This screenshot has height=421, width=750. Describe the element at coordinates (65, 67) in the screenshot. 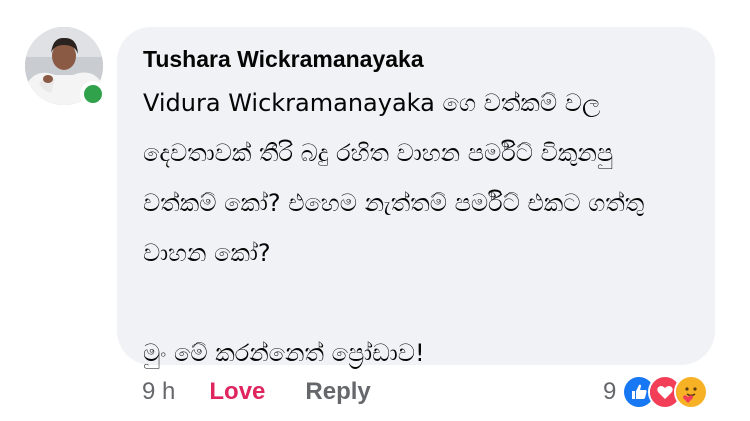

I see `avatar-container` at that location.